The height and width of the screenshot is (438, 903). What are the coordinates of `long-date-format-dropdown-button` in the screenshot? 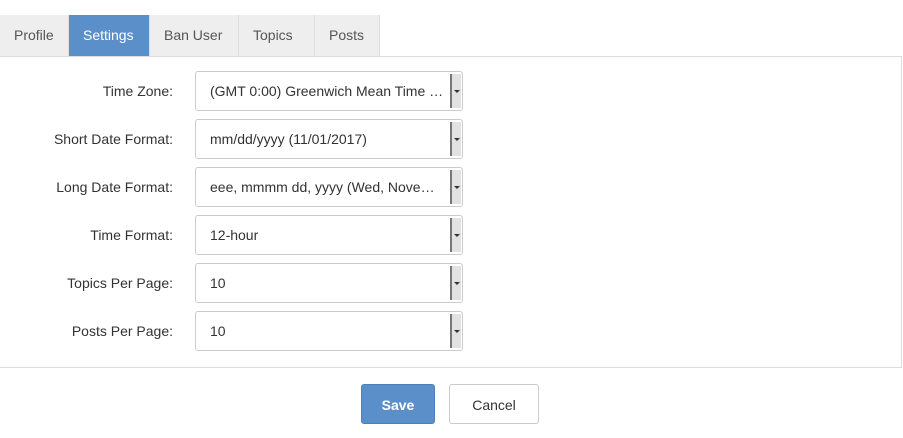 It's located at (455, 187).